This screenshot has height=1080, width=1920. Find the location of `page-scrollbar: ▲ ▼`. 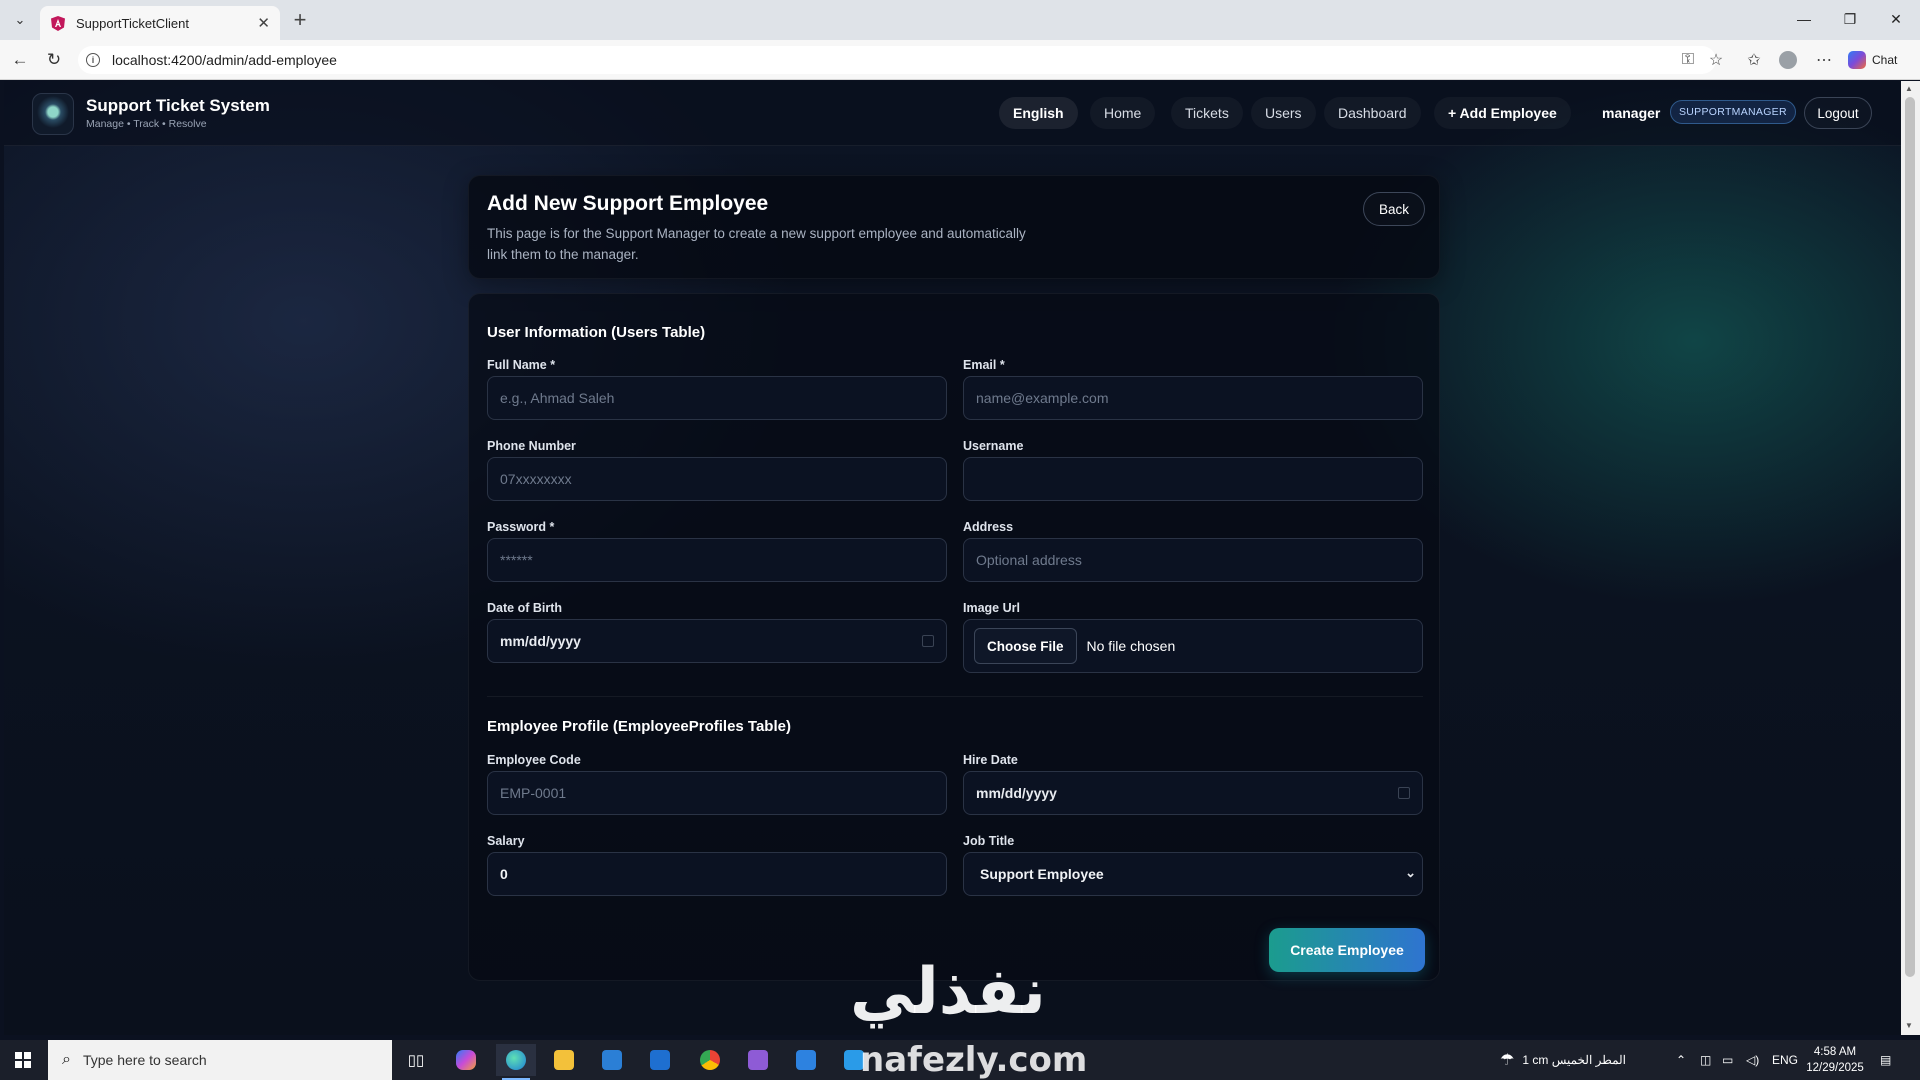

page-scrollbar: ▲ ▼ is located at coordinates (1910, 558).